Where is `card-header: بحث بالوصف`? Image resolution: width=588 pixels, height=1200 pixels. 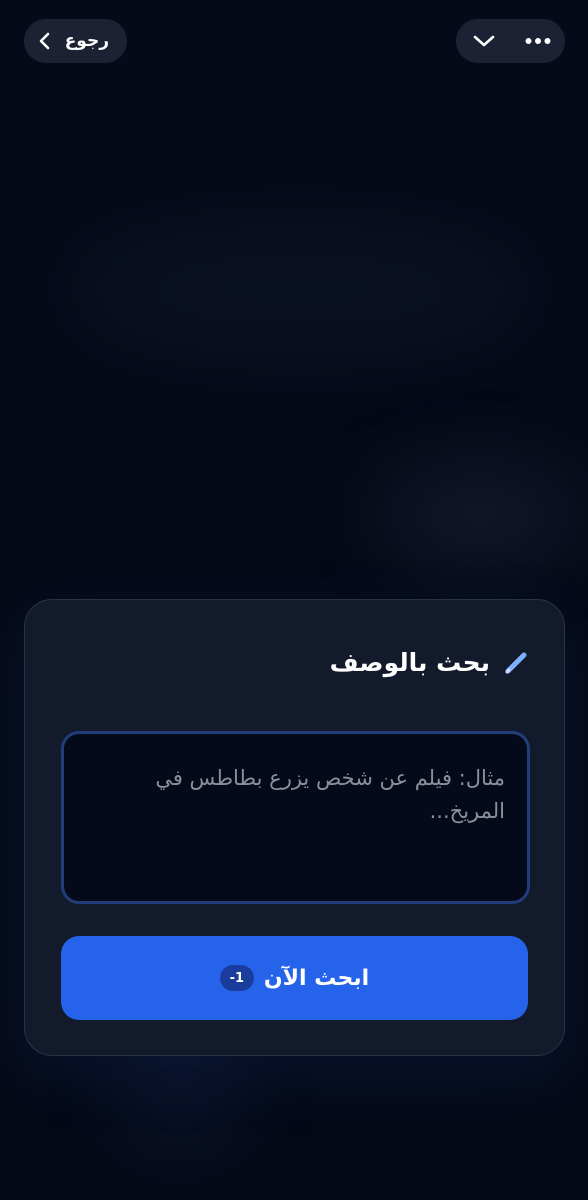 card-header: بحث بالوصف is located at coordinates (430, 662).